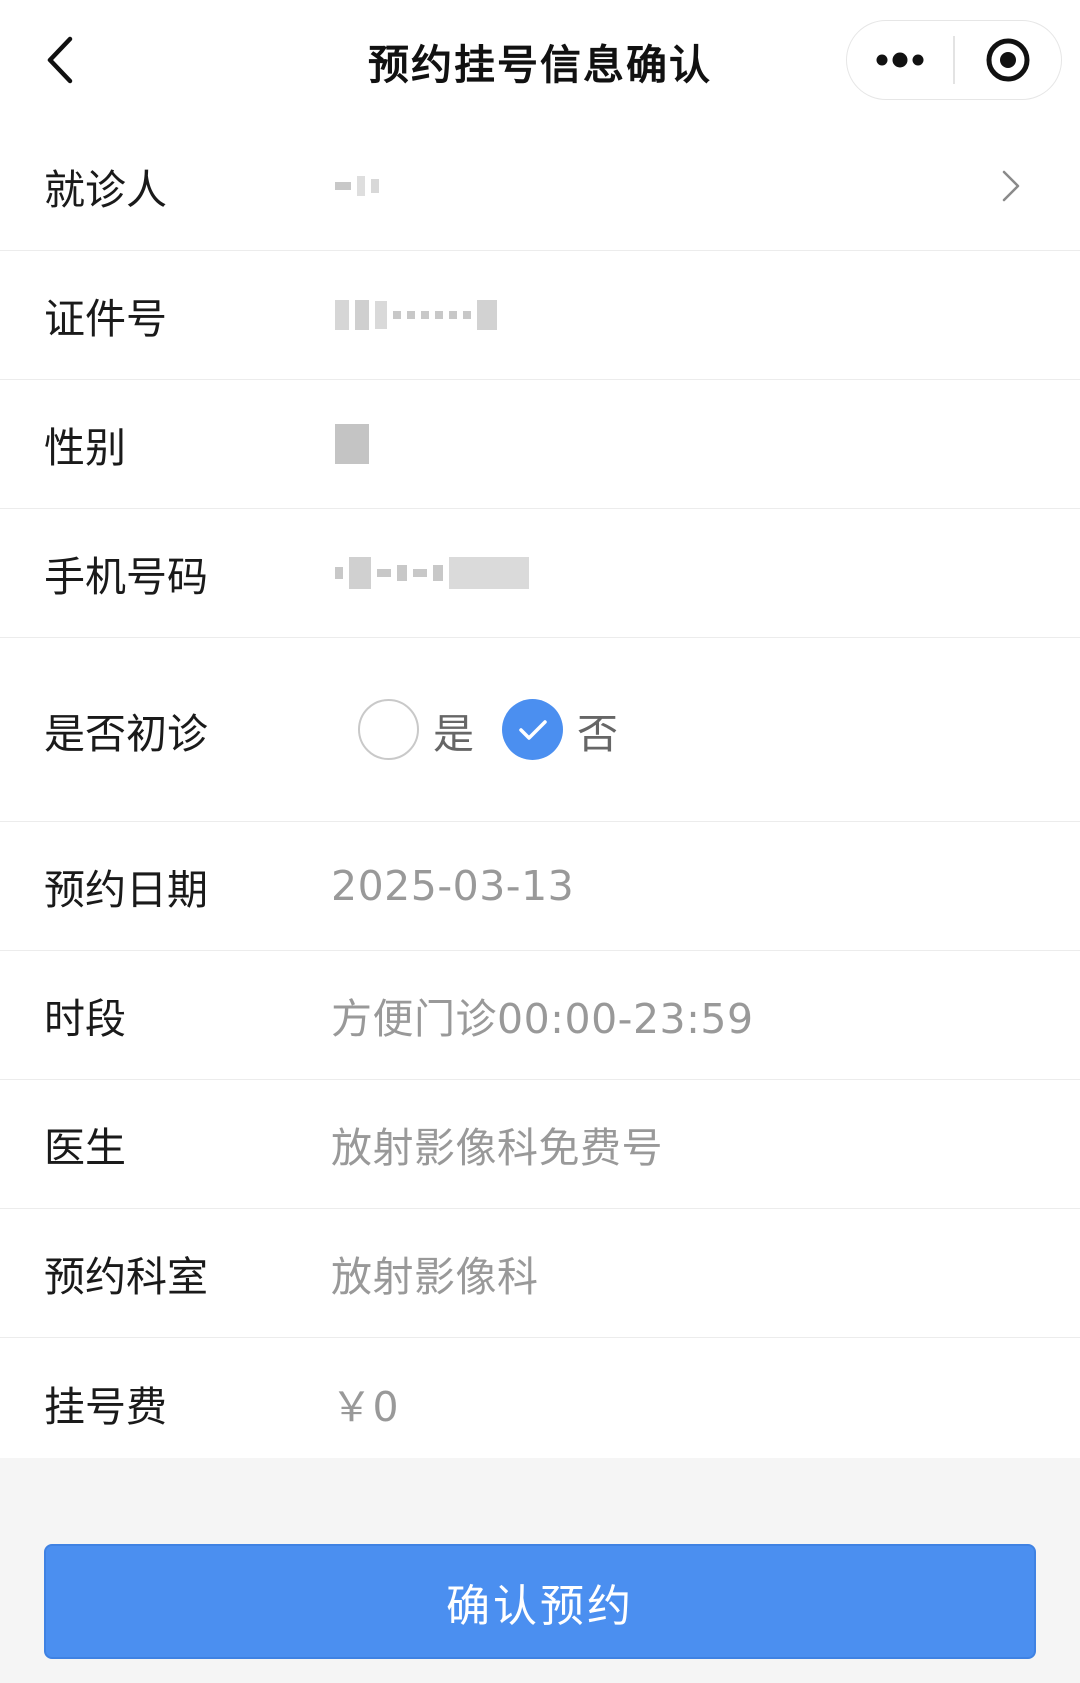 This screenshot has height=1683, width=1080. What do you see at coordinates (453, 733) in the screenshot?
I see `radio-yes-label: 是` at bounding box center [453, 733].